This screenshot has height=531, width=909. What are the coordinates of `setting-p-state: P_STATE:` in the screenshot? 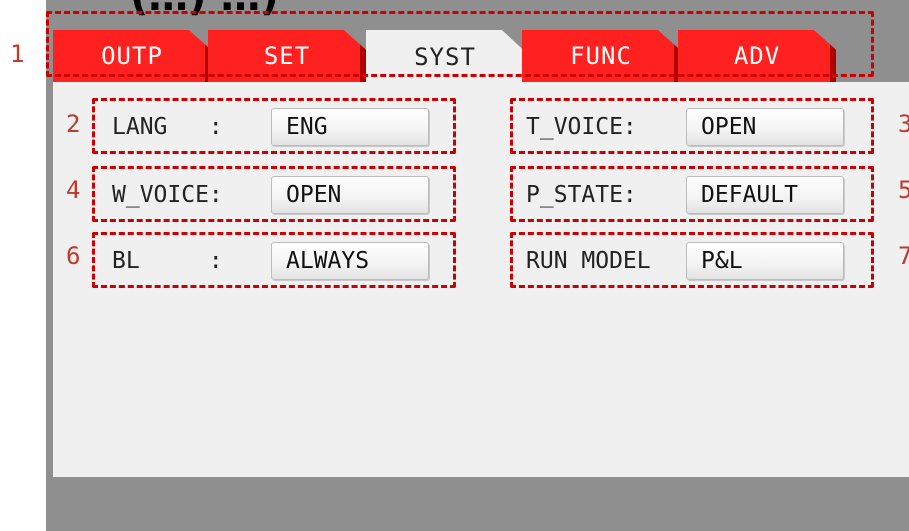 It's located at (581, 195).